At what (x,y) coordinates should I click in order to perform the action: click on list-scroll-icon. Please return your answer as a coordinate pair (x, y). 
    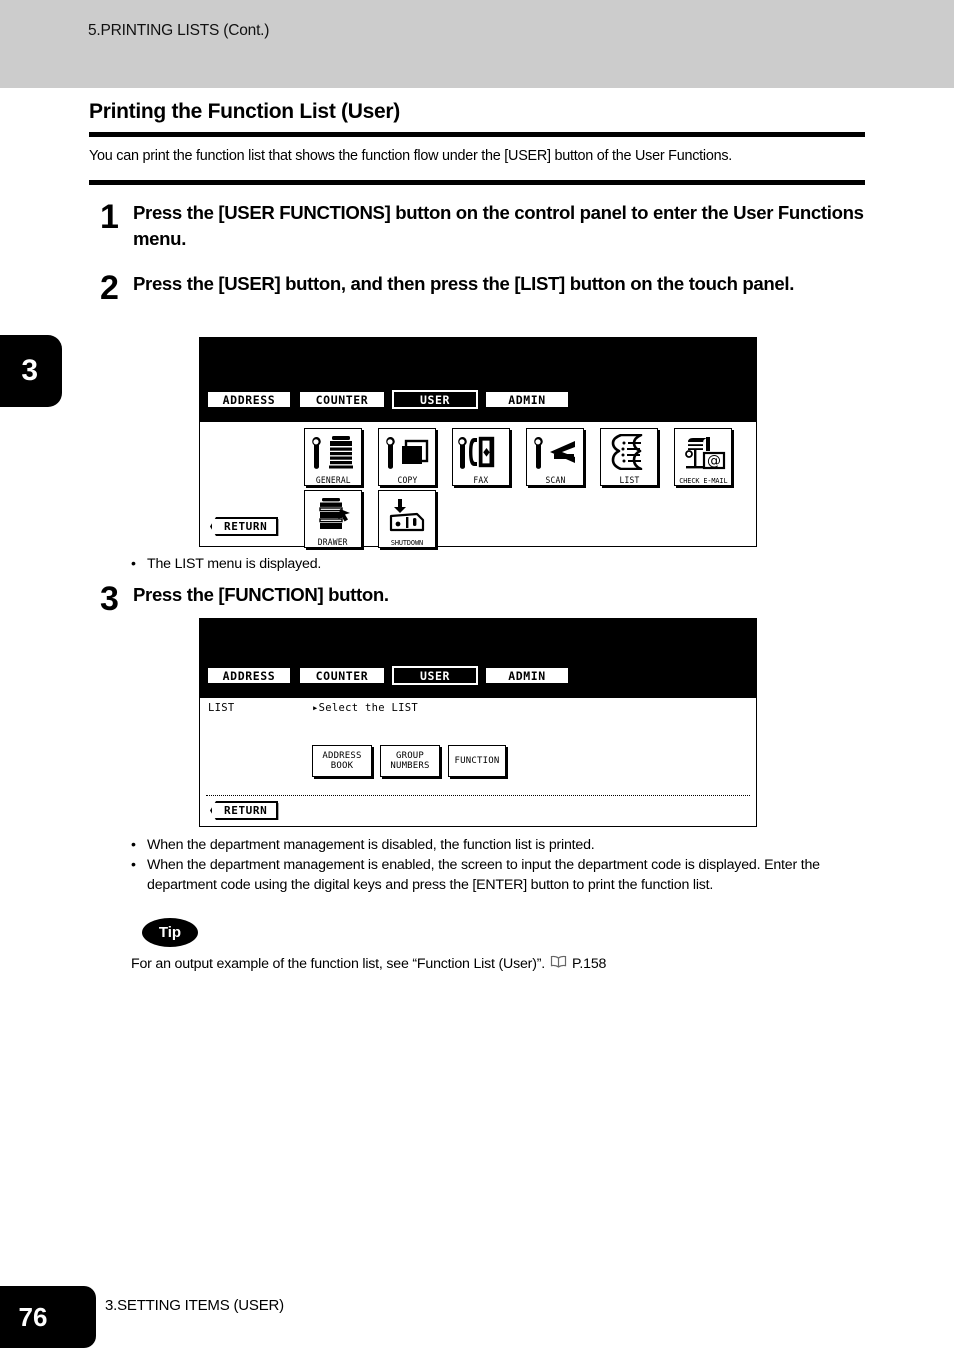
    Looking at the image, I should click on (629, 452).